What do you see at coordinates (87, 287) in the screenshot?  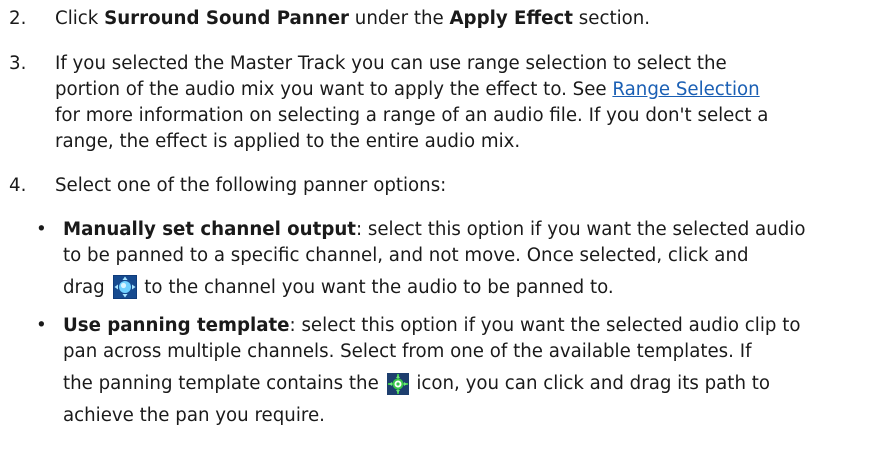 I see `text-part: drag` at bounding box center [87, 287].